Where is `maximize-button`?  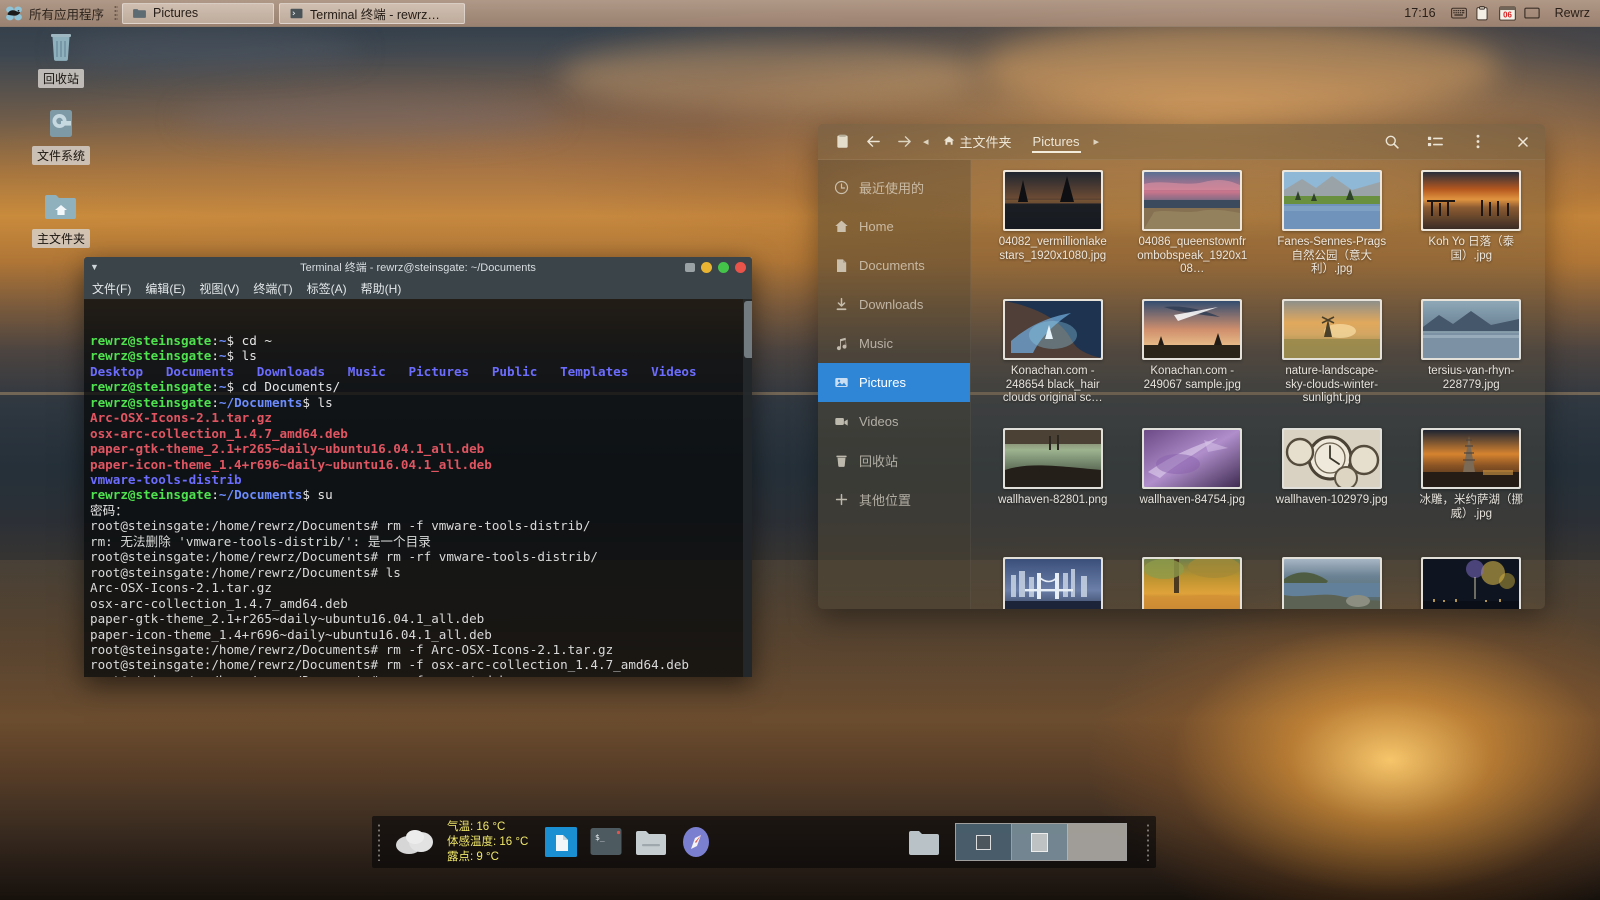
maximize-button is located at coordinates (723, 267).